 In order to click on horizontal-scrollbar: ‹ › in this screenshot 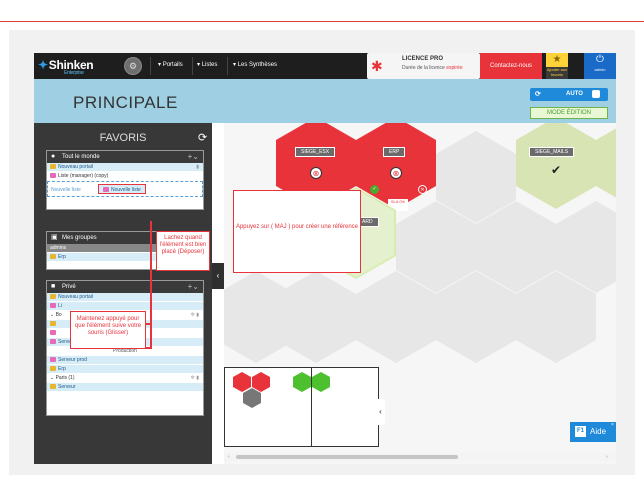, I will do `click(420, 457)`.